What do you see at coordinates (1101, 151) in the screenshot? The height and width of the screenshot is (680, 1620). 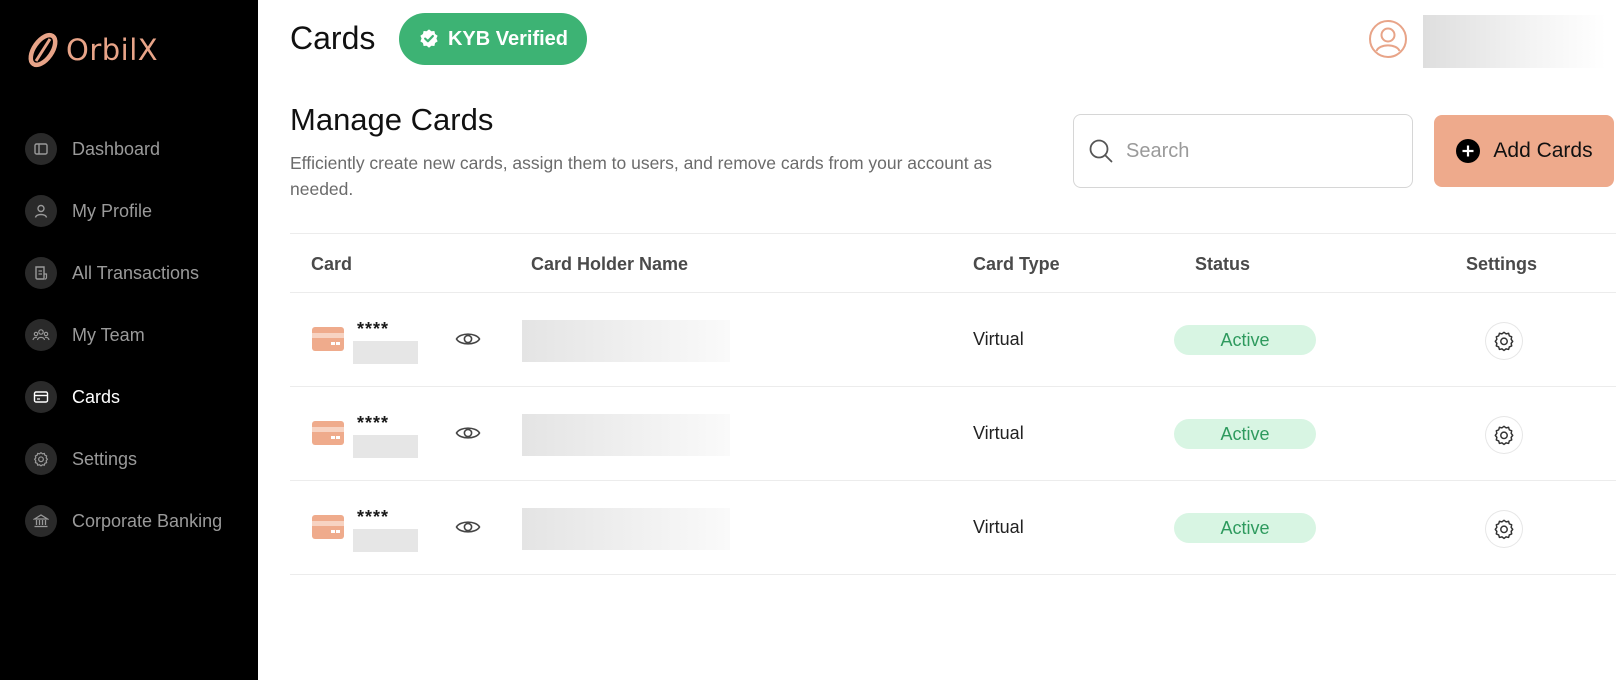 I see `search-icon` at bounding box center [1101, 151].